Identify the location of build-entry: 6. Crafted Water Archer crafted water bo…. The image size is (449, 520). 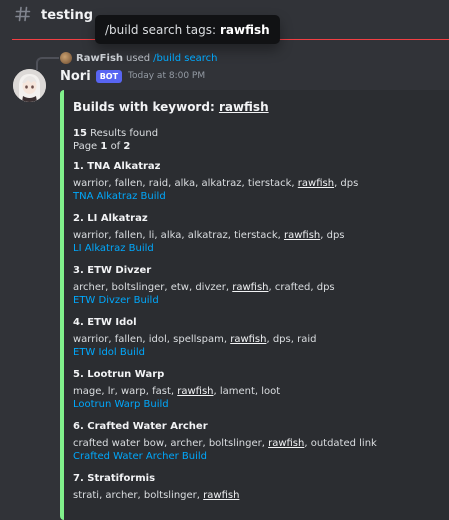
(260, 441).